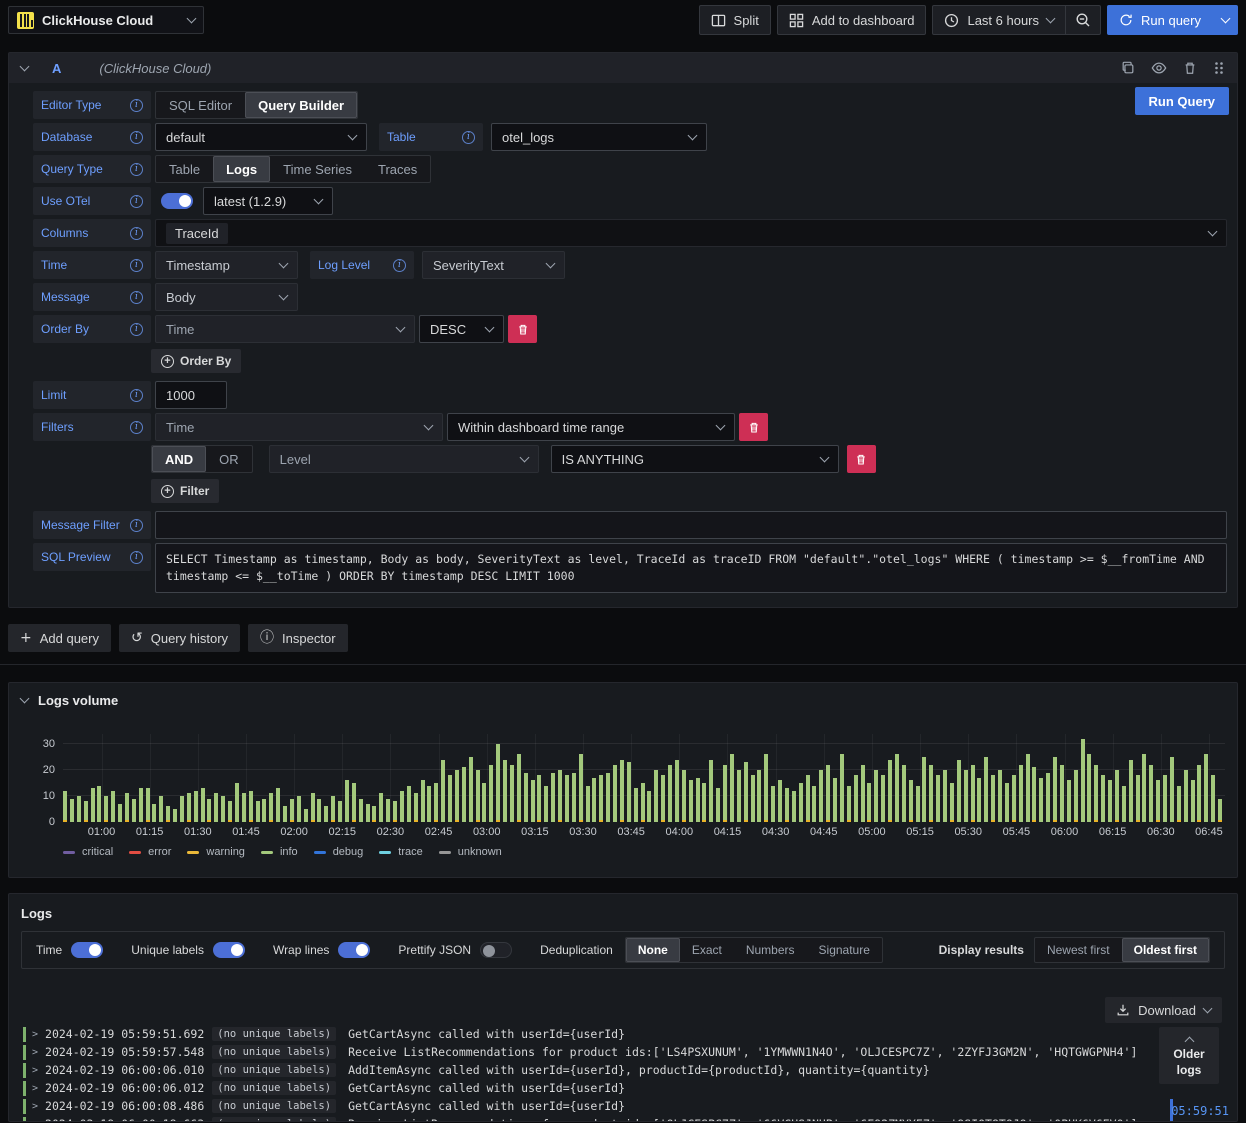 This screenshot has width=1246, height=1123. I want to click on query-type-option-timeseries: Time Series, so click(317, 169).